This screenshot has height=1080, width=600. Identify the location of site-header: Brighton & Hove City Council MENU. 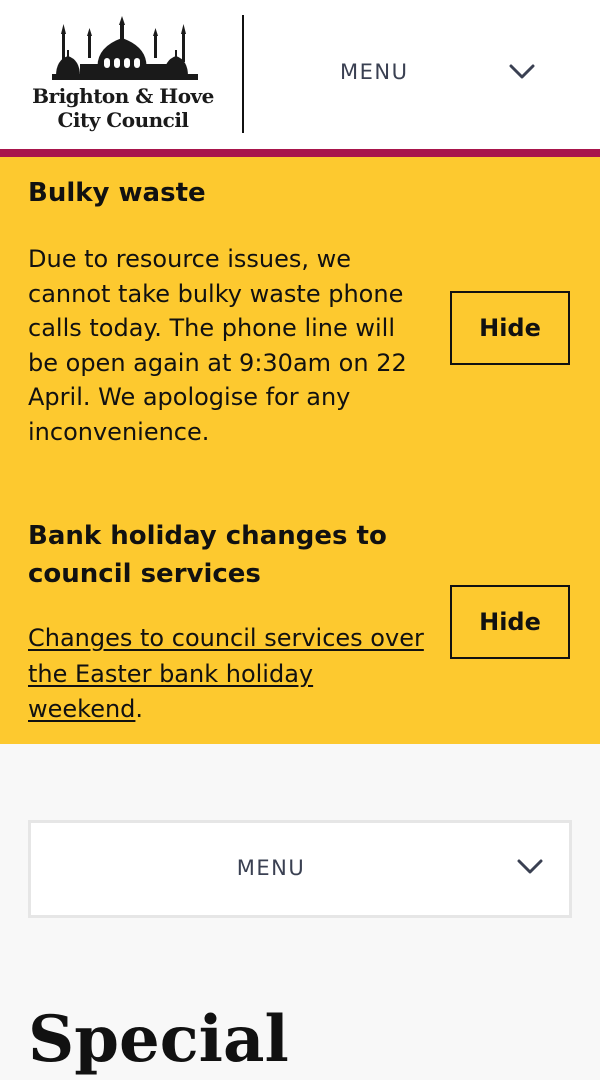
(300, 74).